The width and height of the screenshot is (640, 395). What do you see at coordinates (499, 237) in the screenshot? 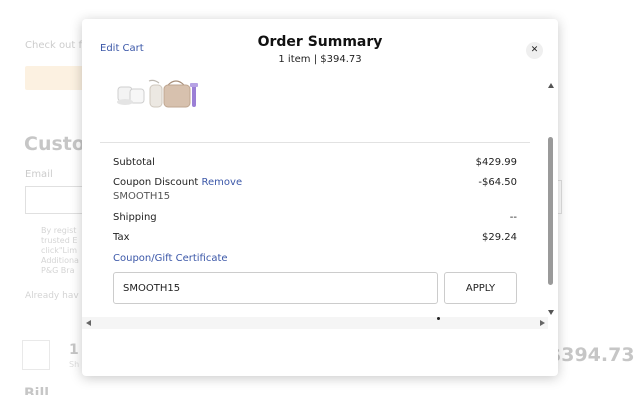
I see `tax-value: $29.24` at bounding box center [499, 237].